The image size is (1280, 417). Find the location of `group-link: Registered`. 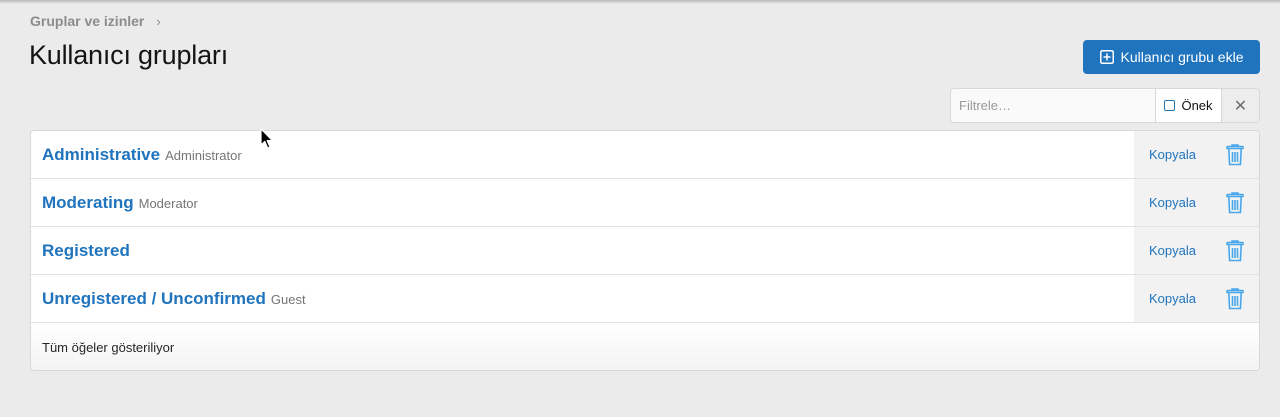

group-link: Registered is located at coordinates (582, 250).